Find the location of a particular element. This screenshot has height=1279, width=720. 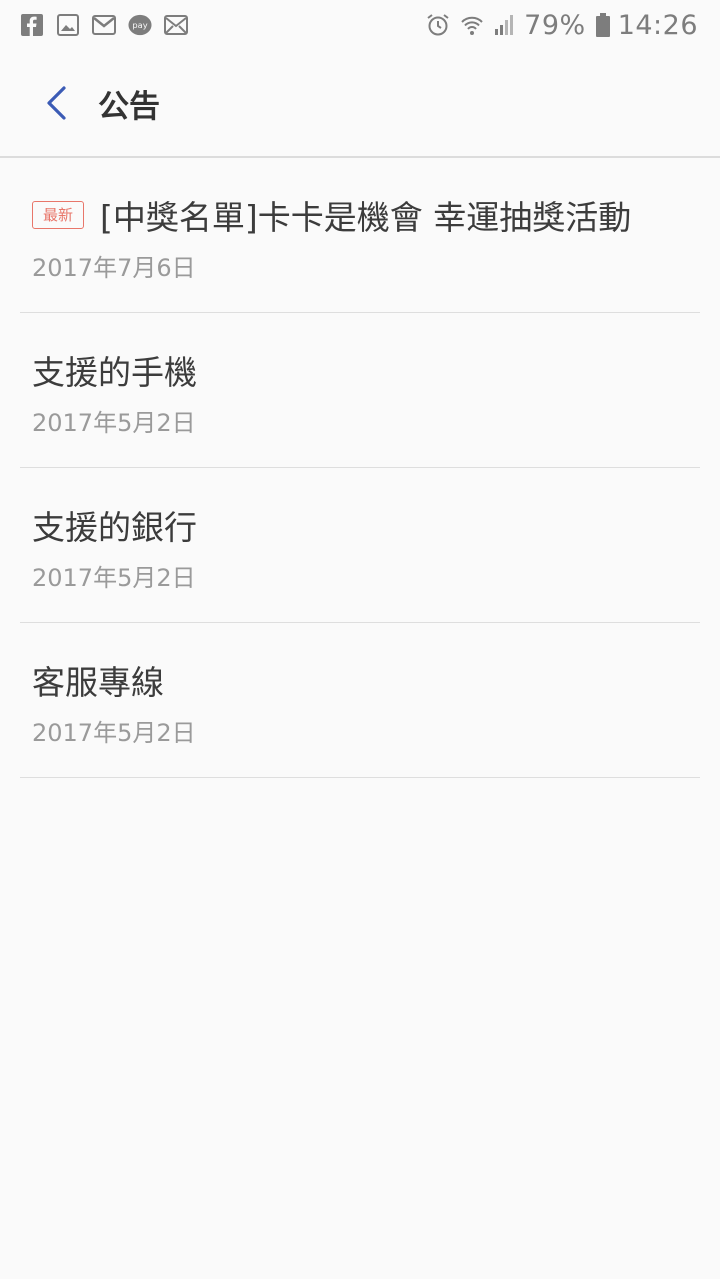

gmail-icon is located at coordinates (104, 25).